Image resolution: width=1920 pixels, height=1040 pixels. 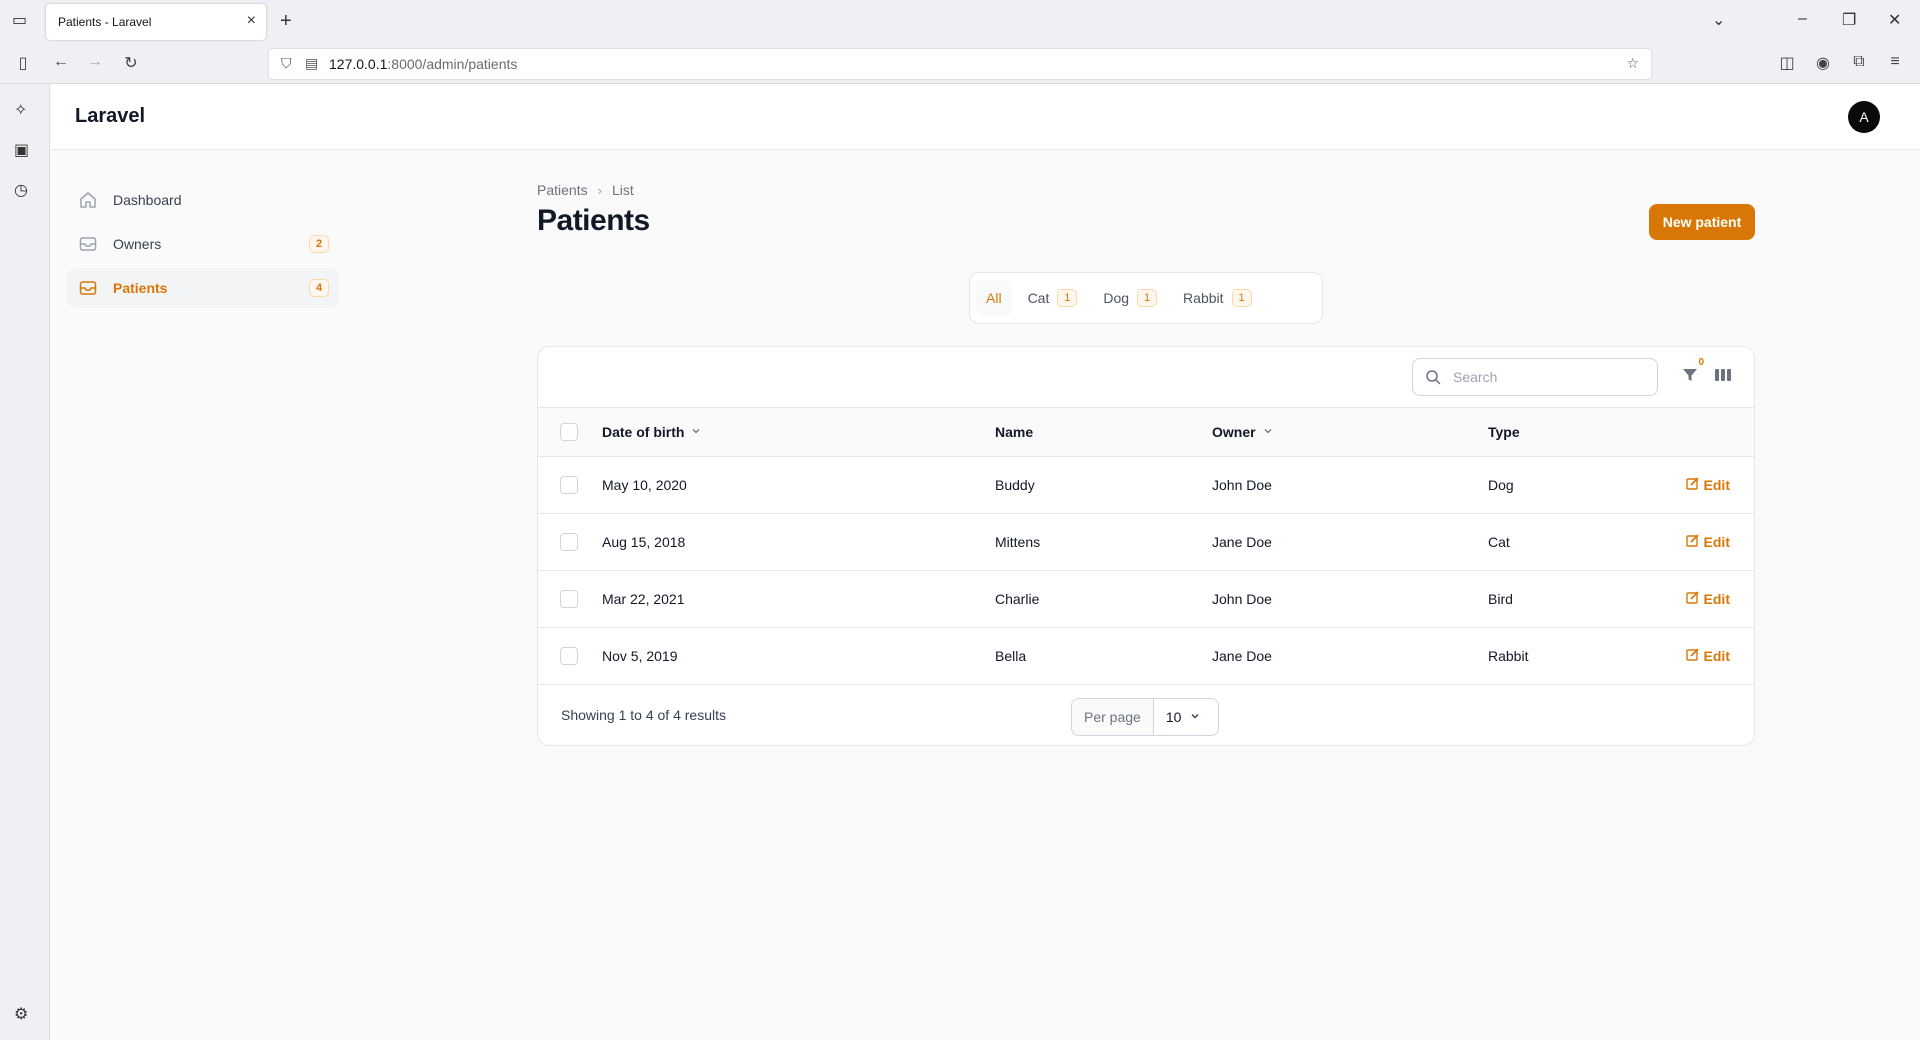 I want to click on tab-overflow-chevron-icon: ⌄, so click(x=1718, y=20).